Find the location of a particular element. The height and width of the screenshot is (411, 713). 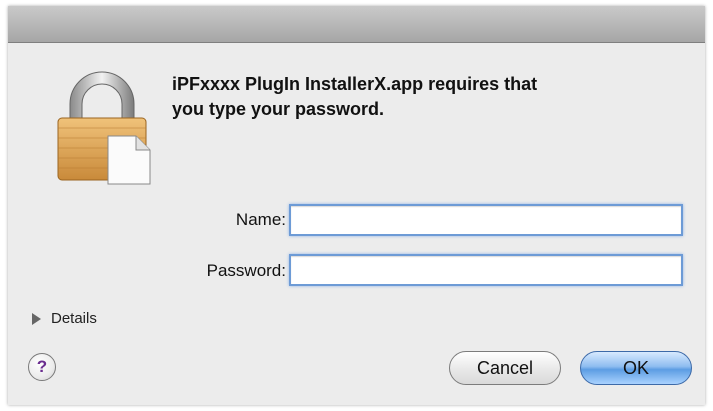

details-toggle: Details is located at coordinates (64, 318).